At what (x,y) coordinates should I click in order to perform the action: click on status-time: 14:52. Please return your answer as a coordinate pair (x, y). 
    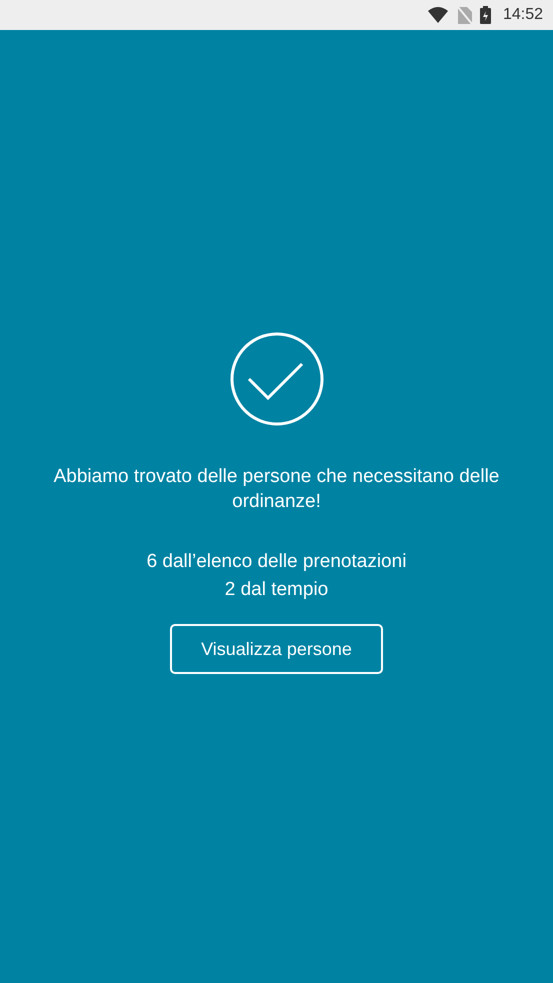
    Looking at the image, I should click on (522, 15).